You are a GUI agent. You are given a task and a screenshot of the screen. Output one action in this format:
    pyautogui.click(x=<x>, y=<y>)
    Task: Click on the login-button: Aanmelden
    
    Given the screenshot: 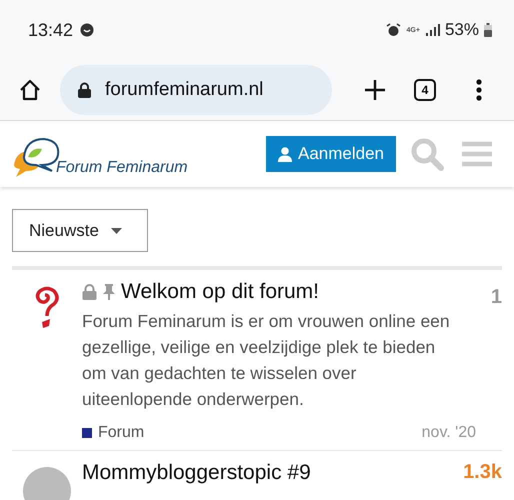 What is the action you would take?
    pyautogui.click(x=331, y=154)
    